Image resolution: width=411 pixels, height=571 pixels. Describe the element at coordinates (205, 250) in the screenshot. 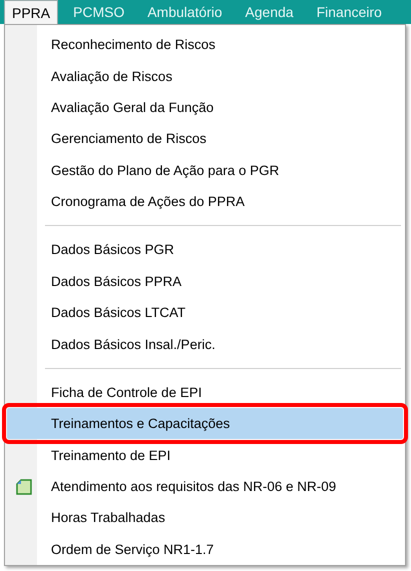

I see `menu-item: Dados Básicos PGR` at that location.